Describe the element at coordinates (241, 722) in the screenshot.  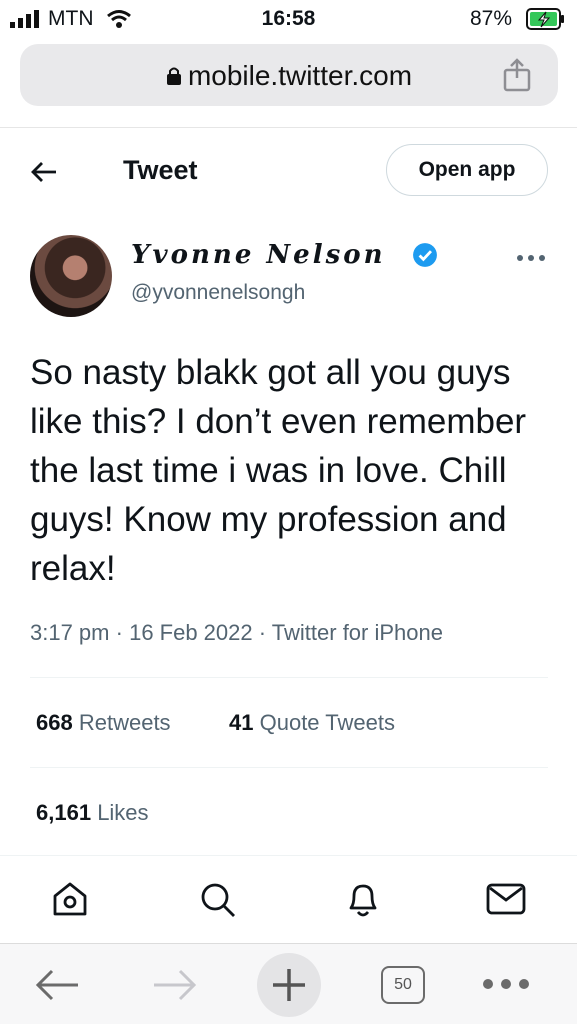
I see `quotes-count: 41` at that location.